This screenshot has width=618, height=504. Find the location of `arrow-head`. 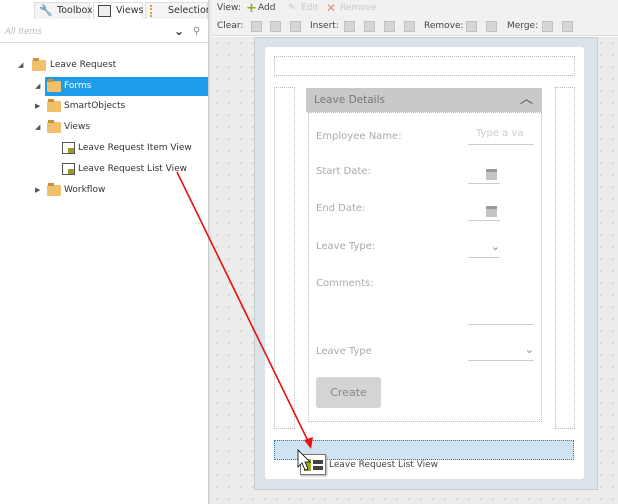

arrow-head is located at coordinates (308, 443).